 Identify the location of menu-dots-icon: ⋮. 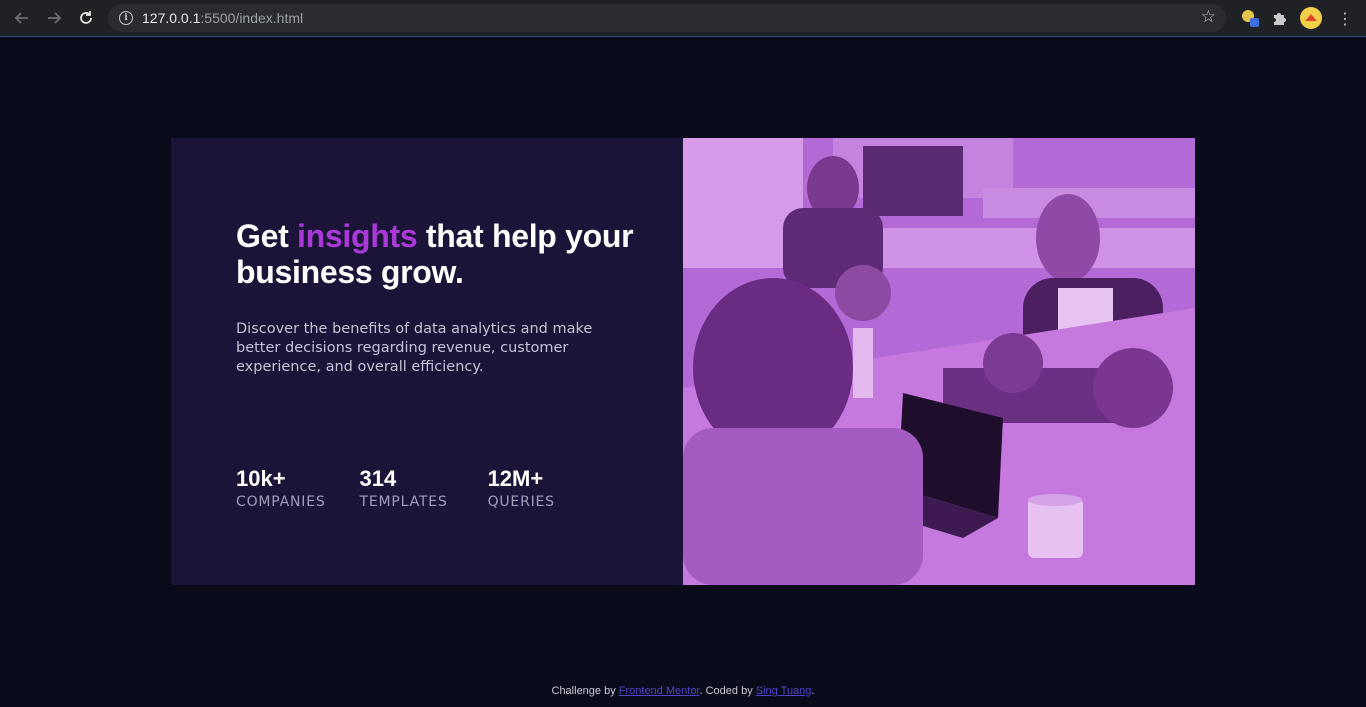
(1345, 18).